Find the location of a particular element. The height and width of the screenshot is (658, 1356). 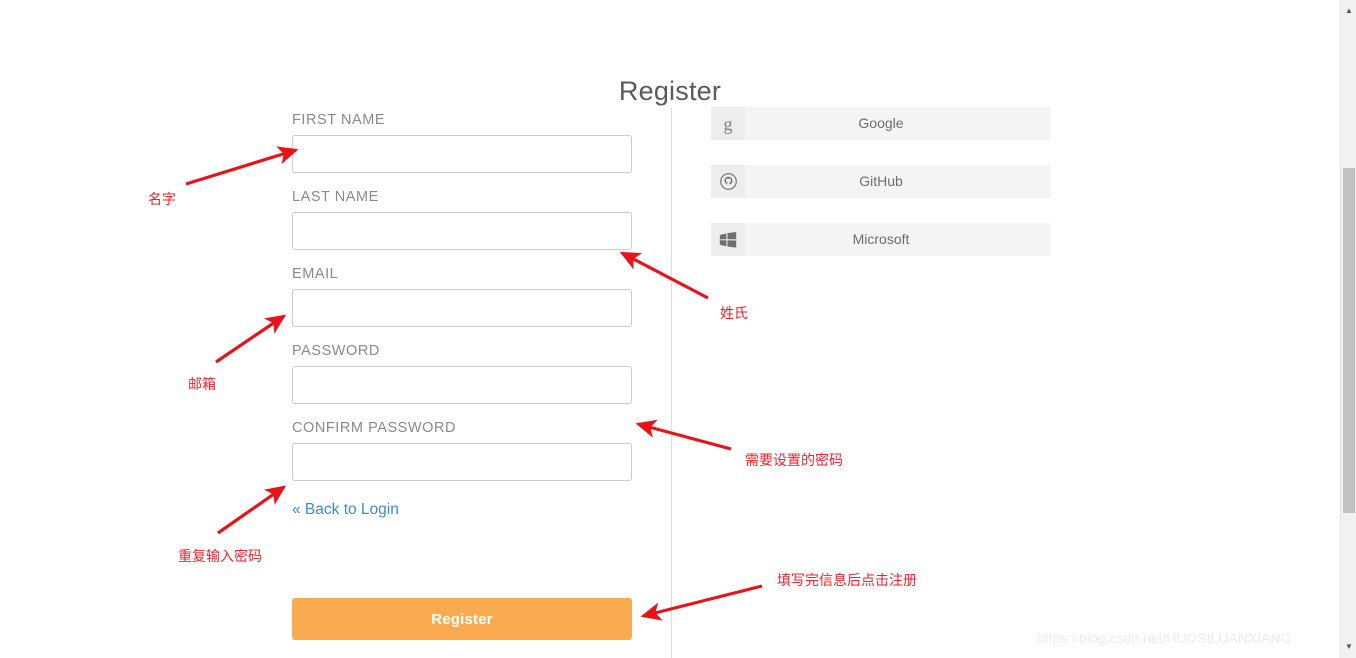

vertical-scrollbar: ▲ ▼ is located at coordinates (1348, 329).